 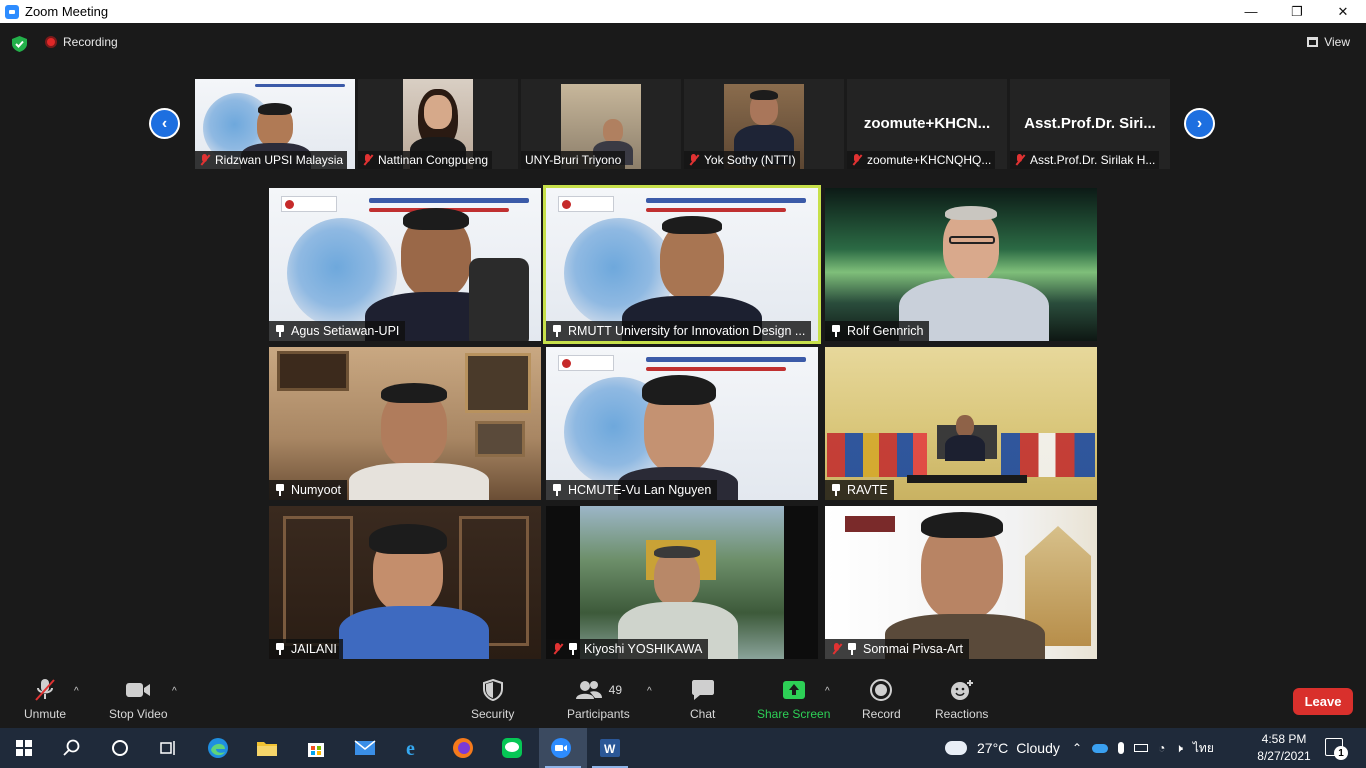 I want to click on flags-right, so click(x=1048, y=455).